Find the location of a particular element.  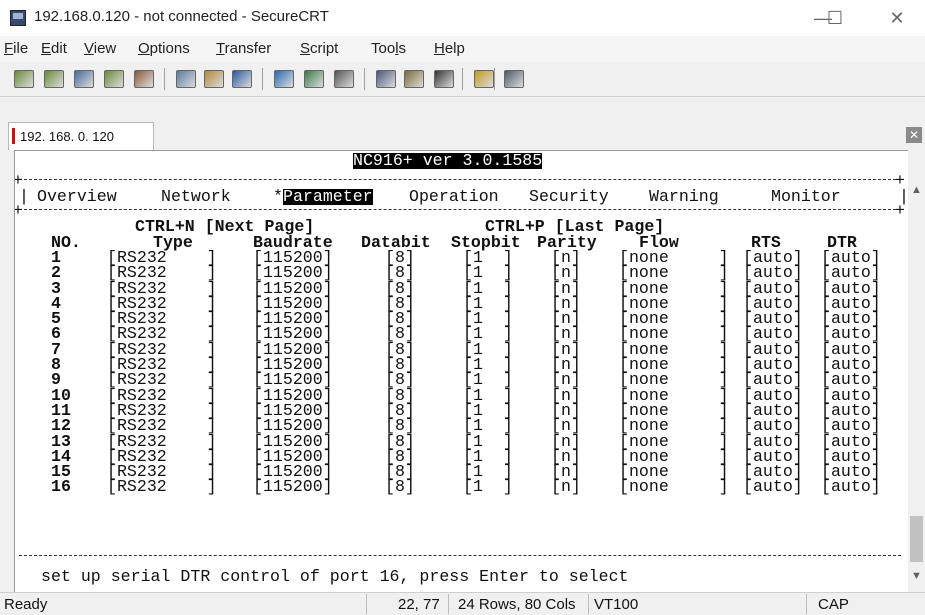

menu-edit: Edit is located at coordinates (54, 48).